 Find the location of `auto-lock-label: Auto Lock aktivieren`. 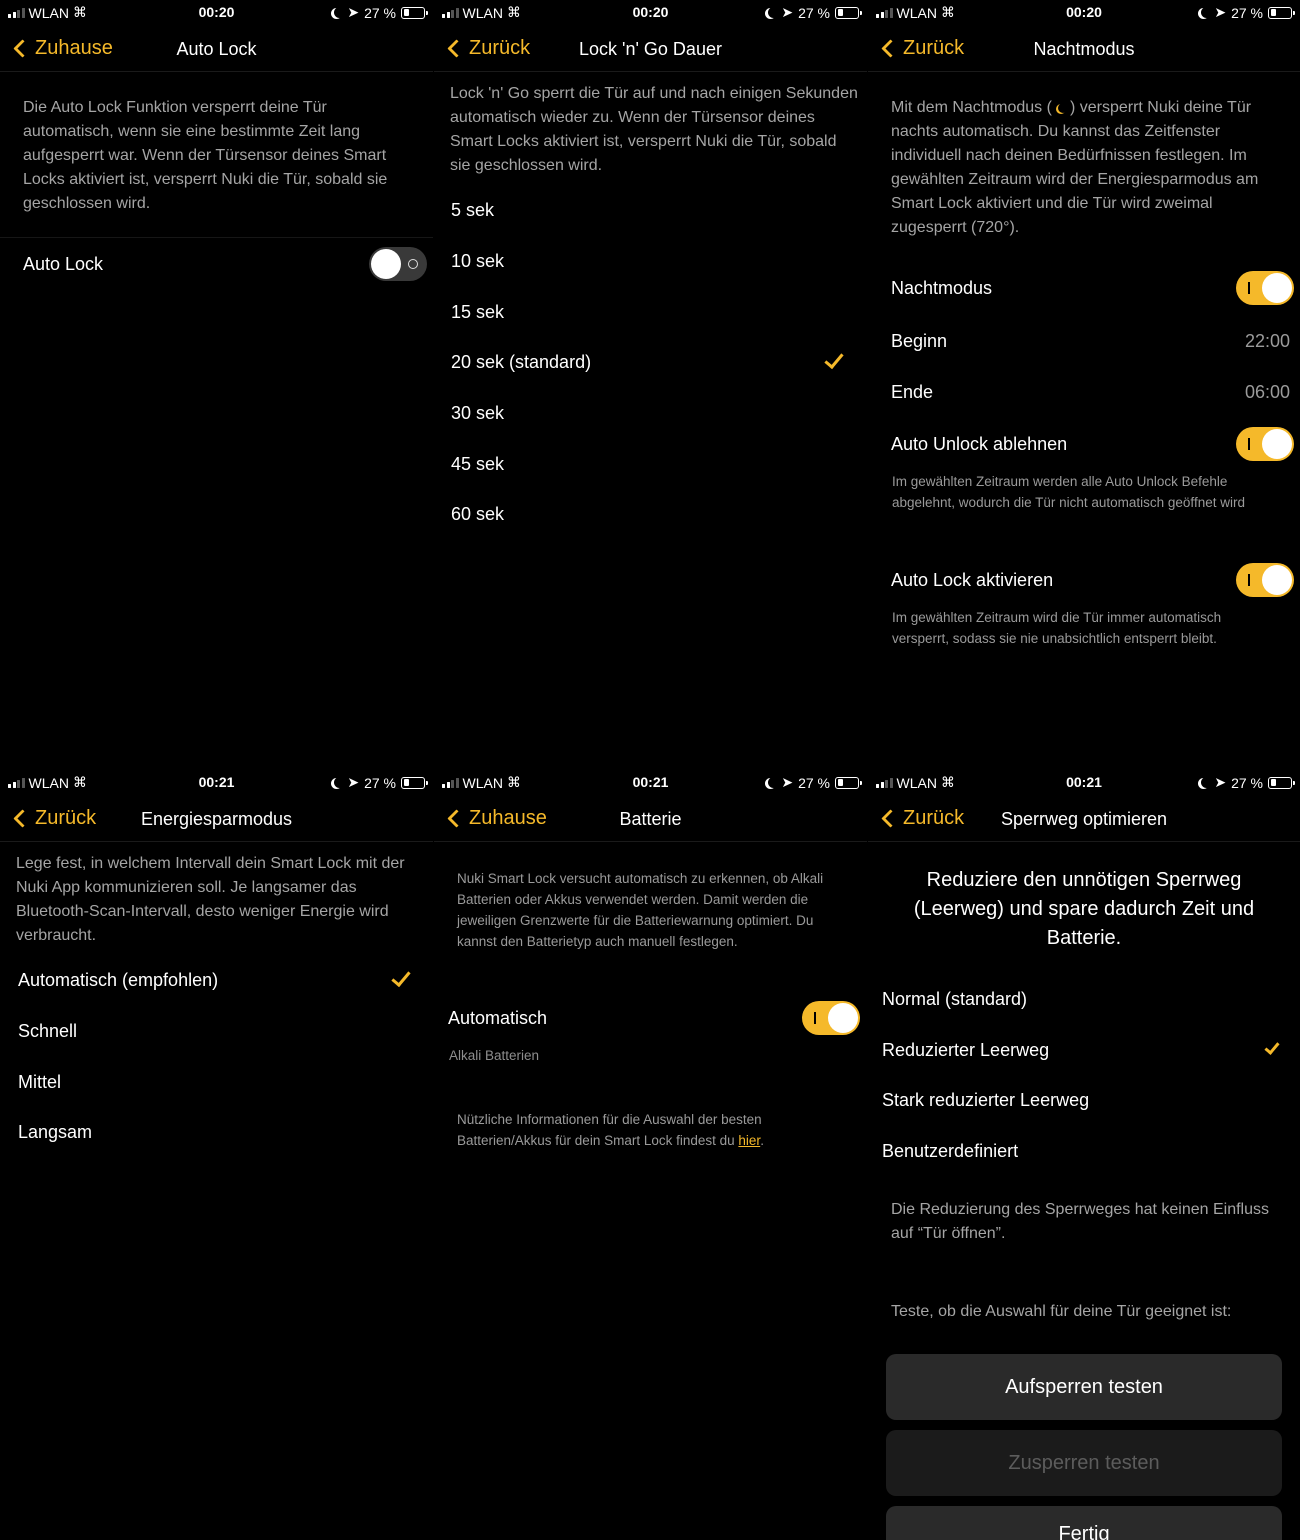

auto-lock-label: Auto Lock aktivieren is located at coordinates (972, 580).